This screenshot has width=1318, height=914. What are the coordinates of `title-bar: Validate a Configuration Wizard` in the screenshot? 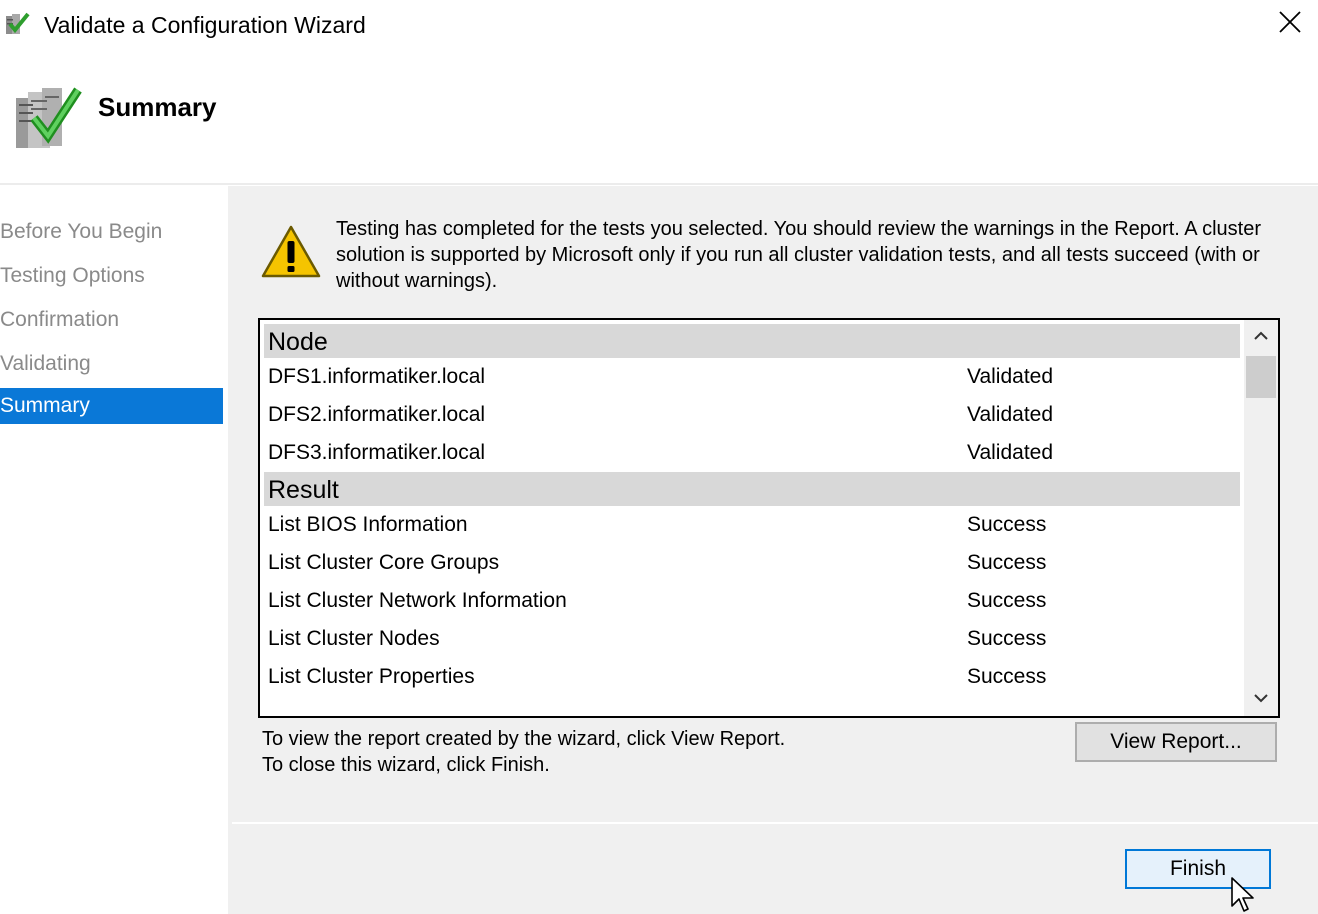 It's located at (659, 26).